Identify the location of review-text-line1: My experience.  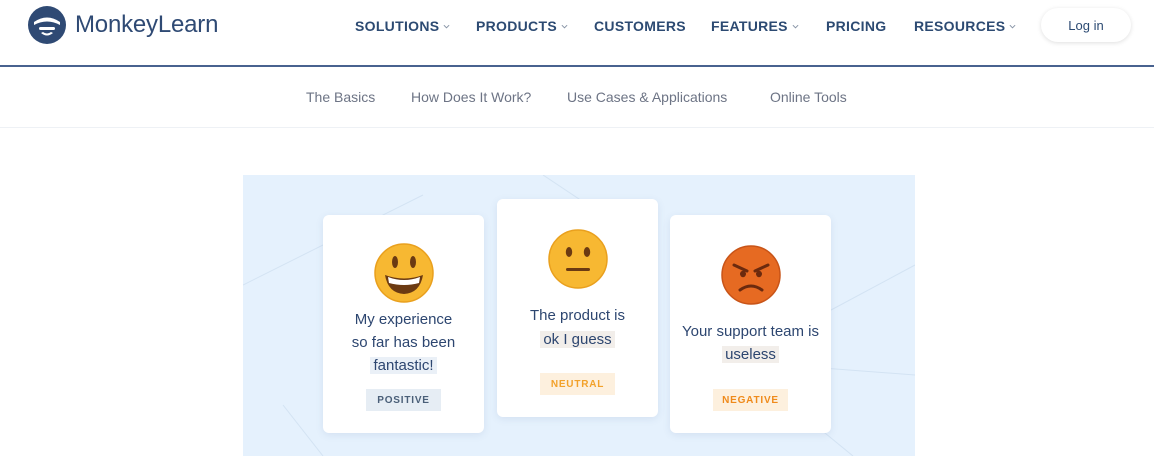
(403, 319).